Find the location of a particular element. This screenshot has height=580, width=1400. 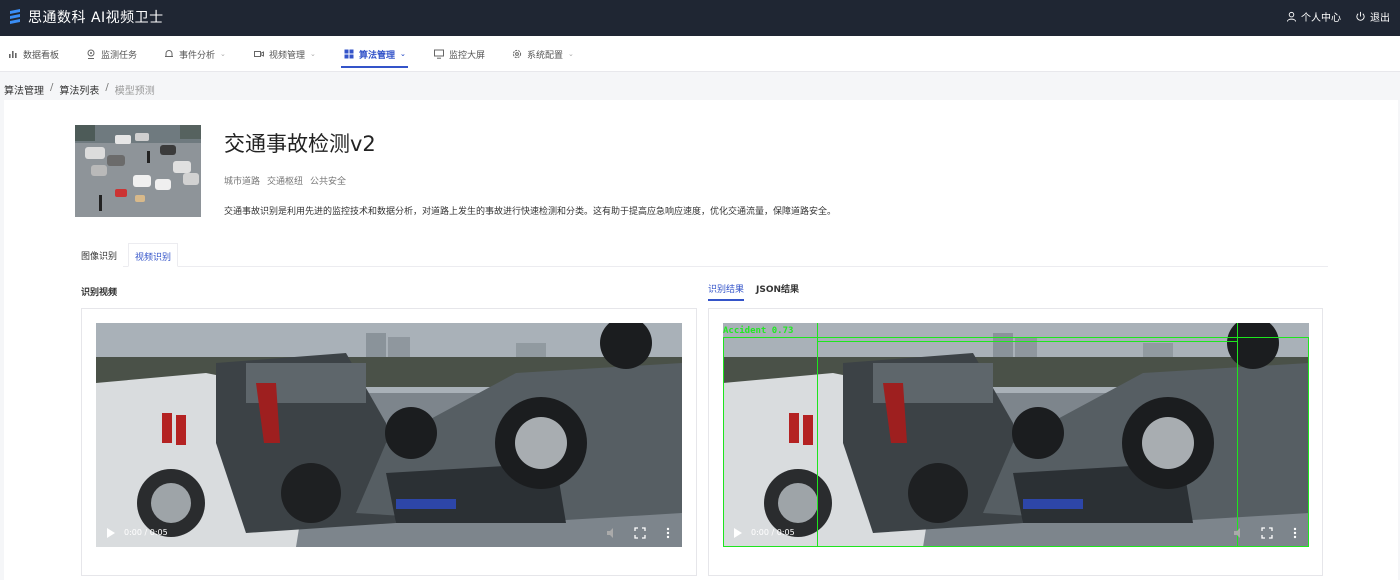

bell-icon is located at coordinates (169, 53).